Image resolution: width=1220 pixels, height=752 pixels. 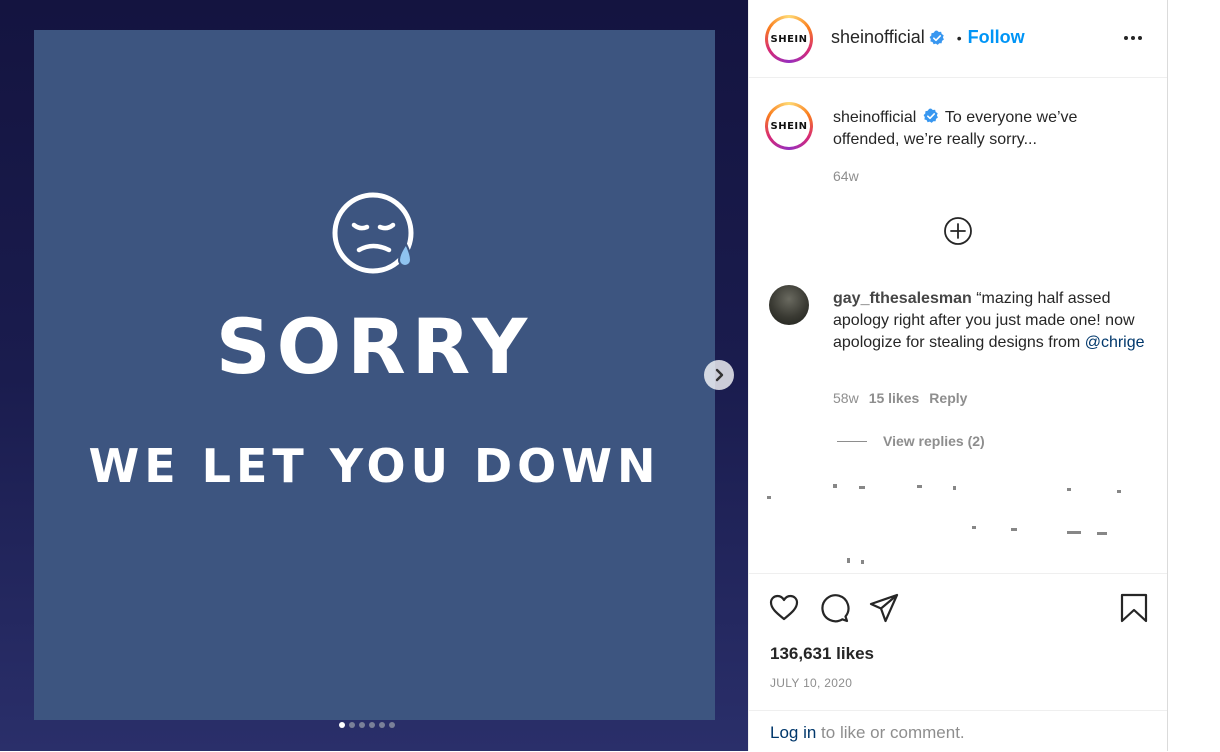 I want to click on plus-circle-icon, so click(x=958, y=231).